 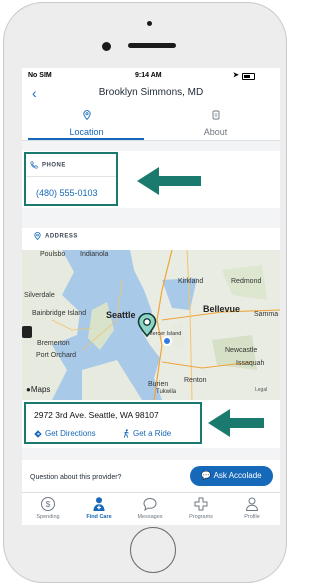 I want to click on nav-find-care-label: Find Care, so click(x=99, y=517).